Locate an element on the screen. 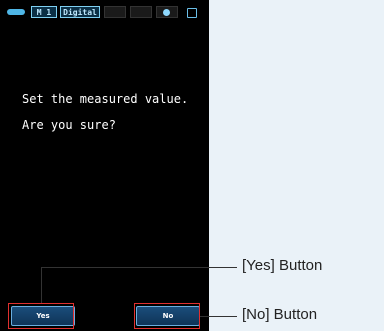  no-leader is located at coordinates (218, 316).